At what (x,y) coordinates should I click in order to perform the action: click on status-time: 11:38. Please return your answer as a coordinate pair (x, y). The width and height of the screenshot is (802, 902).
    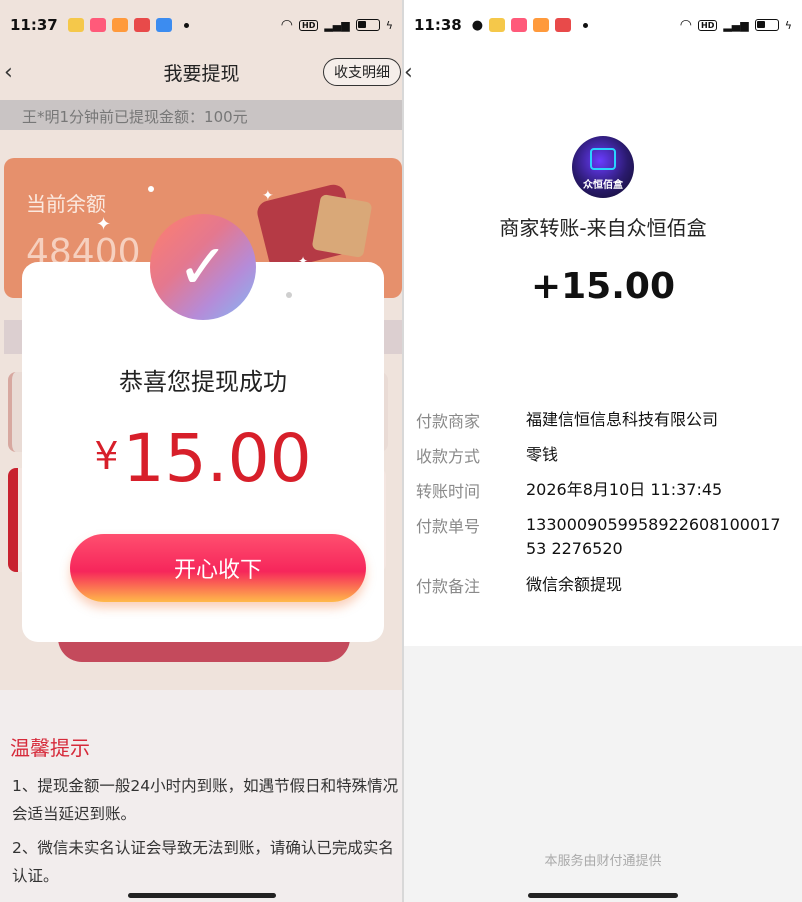
    Looking at the image, I should click on (438, 25).